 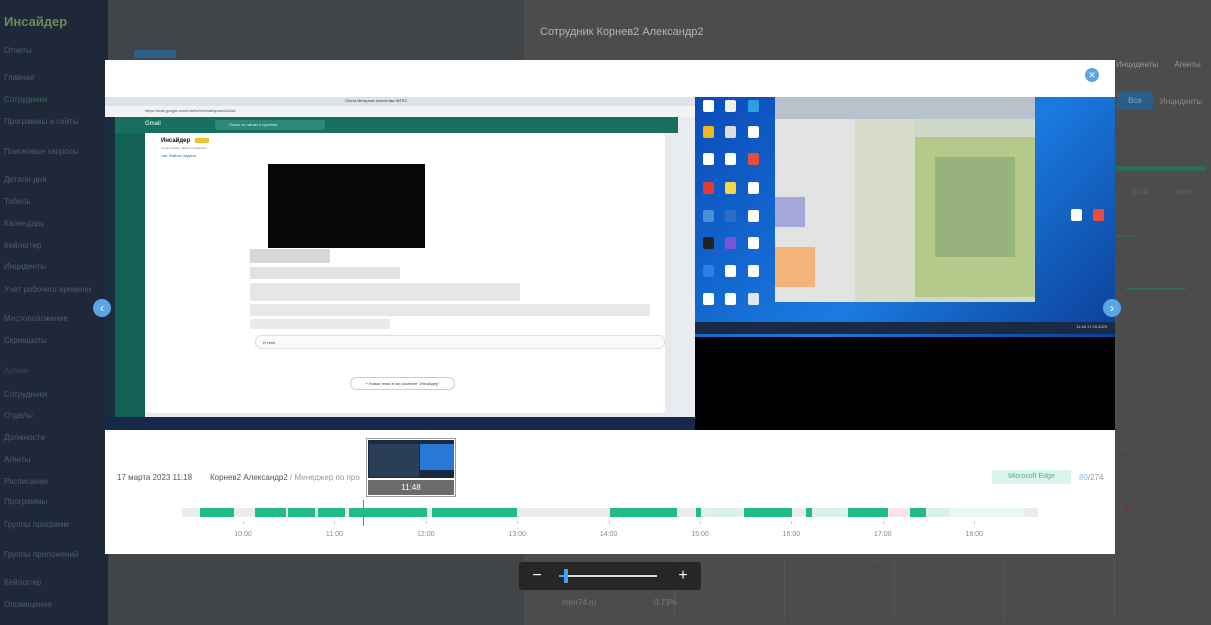 What do you see at coordinates (52, 340) in the screenshot?
I see `sidebar-item: Скриншоты` at bounding box center [52, 340].